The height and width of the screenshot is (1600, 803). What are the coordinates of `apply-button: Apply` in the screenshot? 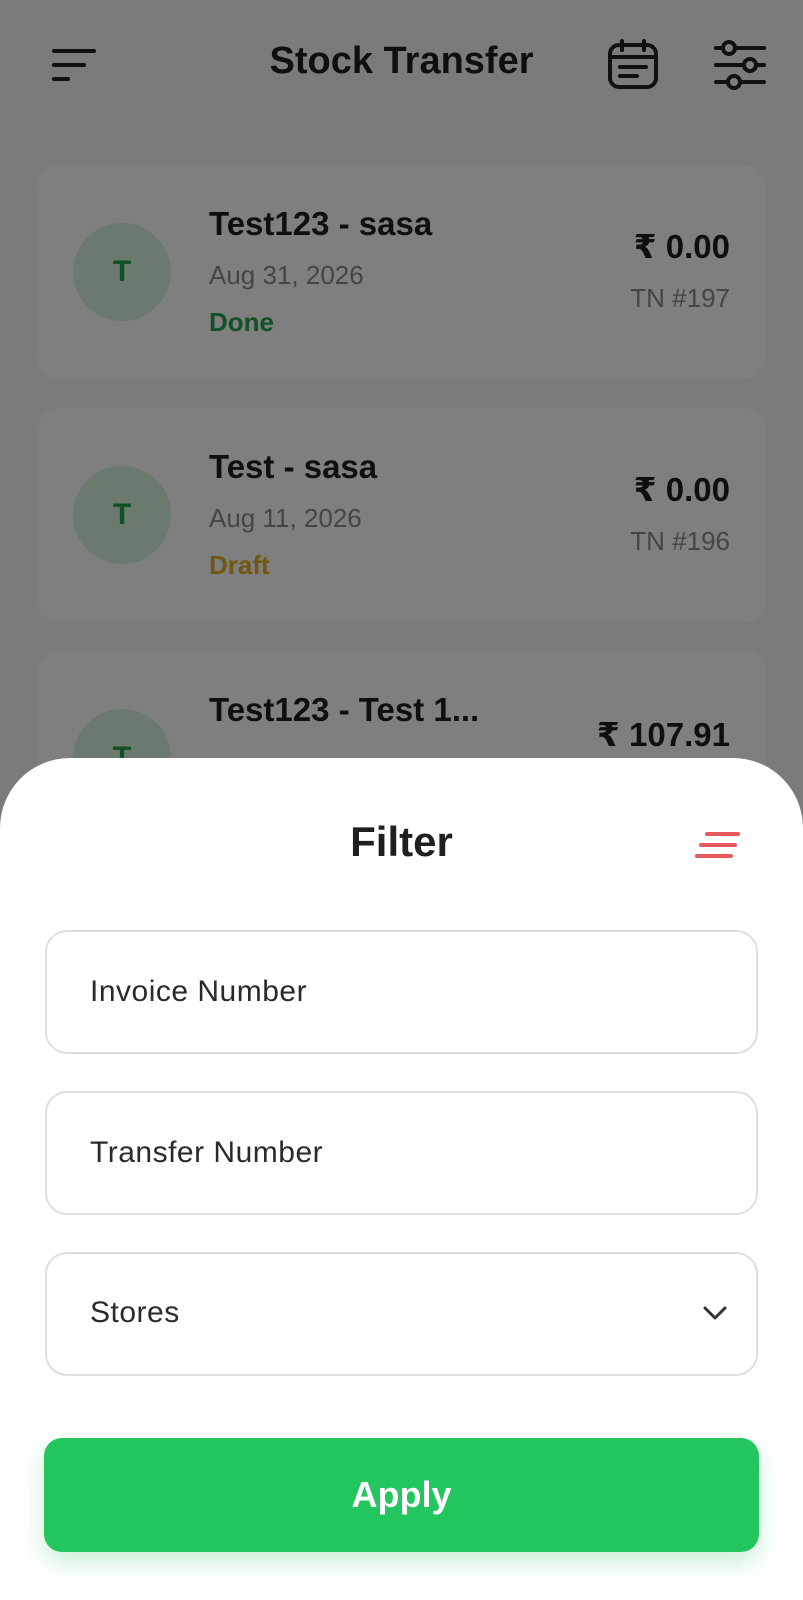 It's located at (401, 1495).